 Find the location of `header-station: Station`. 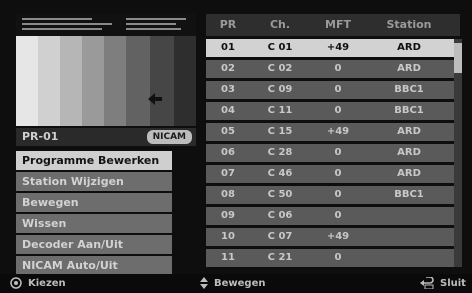

header-station: Station is located at coordinates (409, 24).